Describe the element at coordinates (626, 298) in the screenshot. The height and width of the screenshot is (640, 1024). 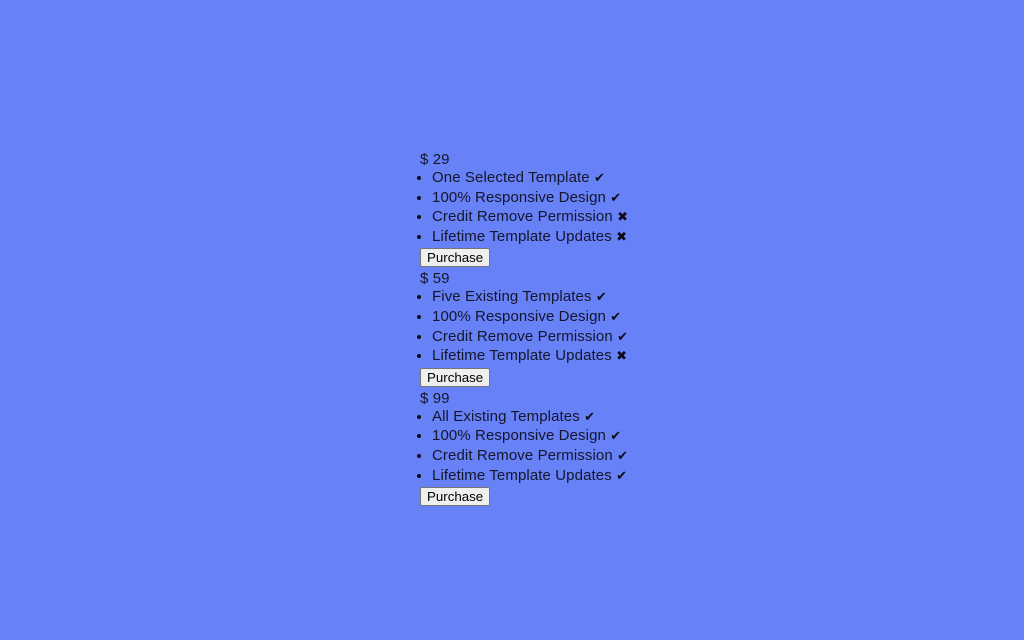
I see `feature-item: Five Existing Templates ✔` at that location.